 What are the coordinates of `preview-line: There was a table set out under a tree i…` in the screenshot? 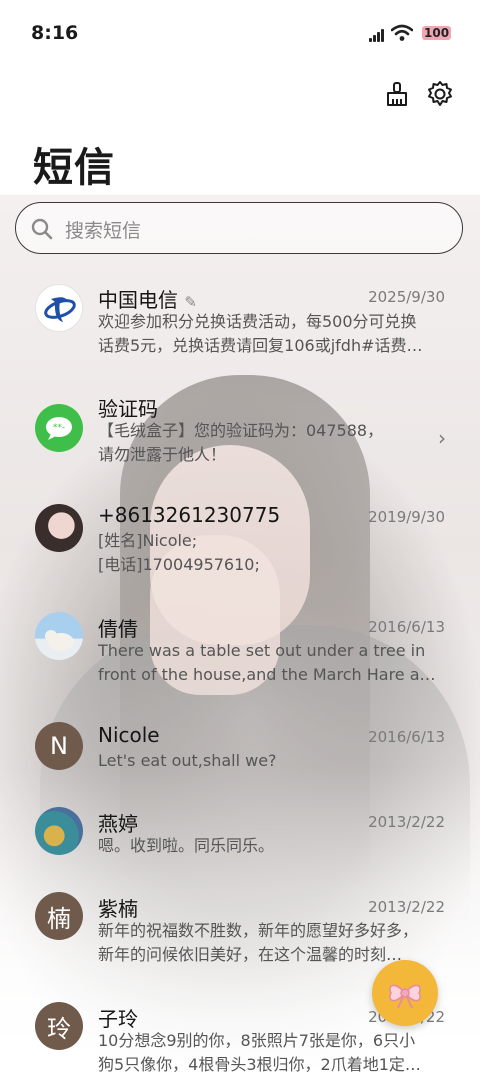 It's located at (262, 650).